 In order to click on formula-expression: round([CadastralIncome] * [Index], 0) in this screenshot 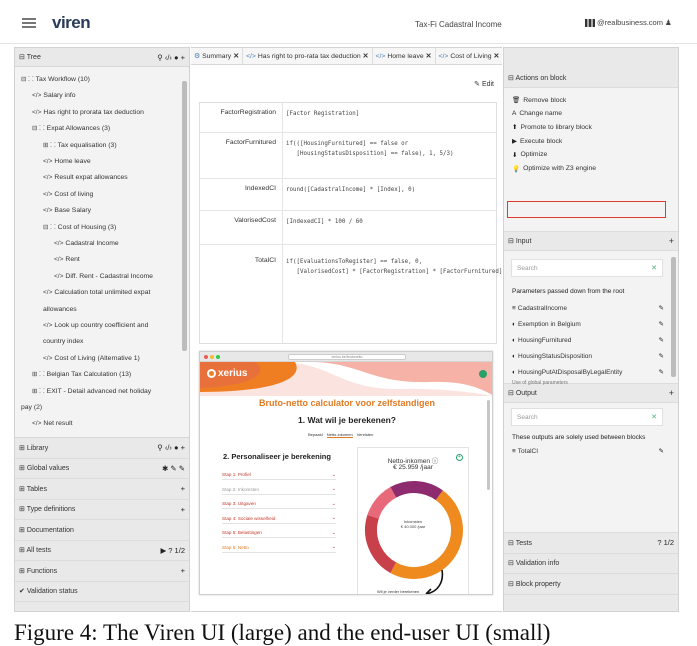, I will do `click(350, 190)`.